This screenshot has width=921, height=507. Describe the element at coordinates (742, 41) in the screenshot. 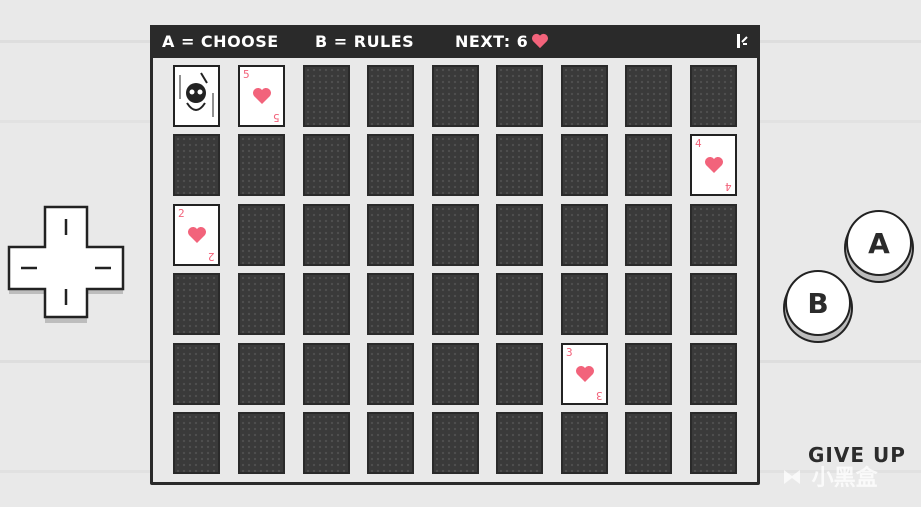

I see `pause-icon` at that location.